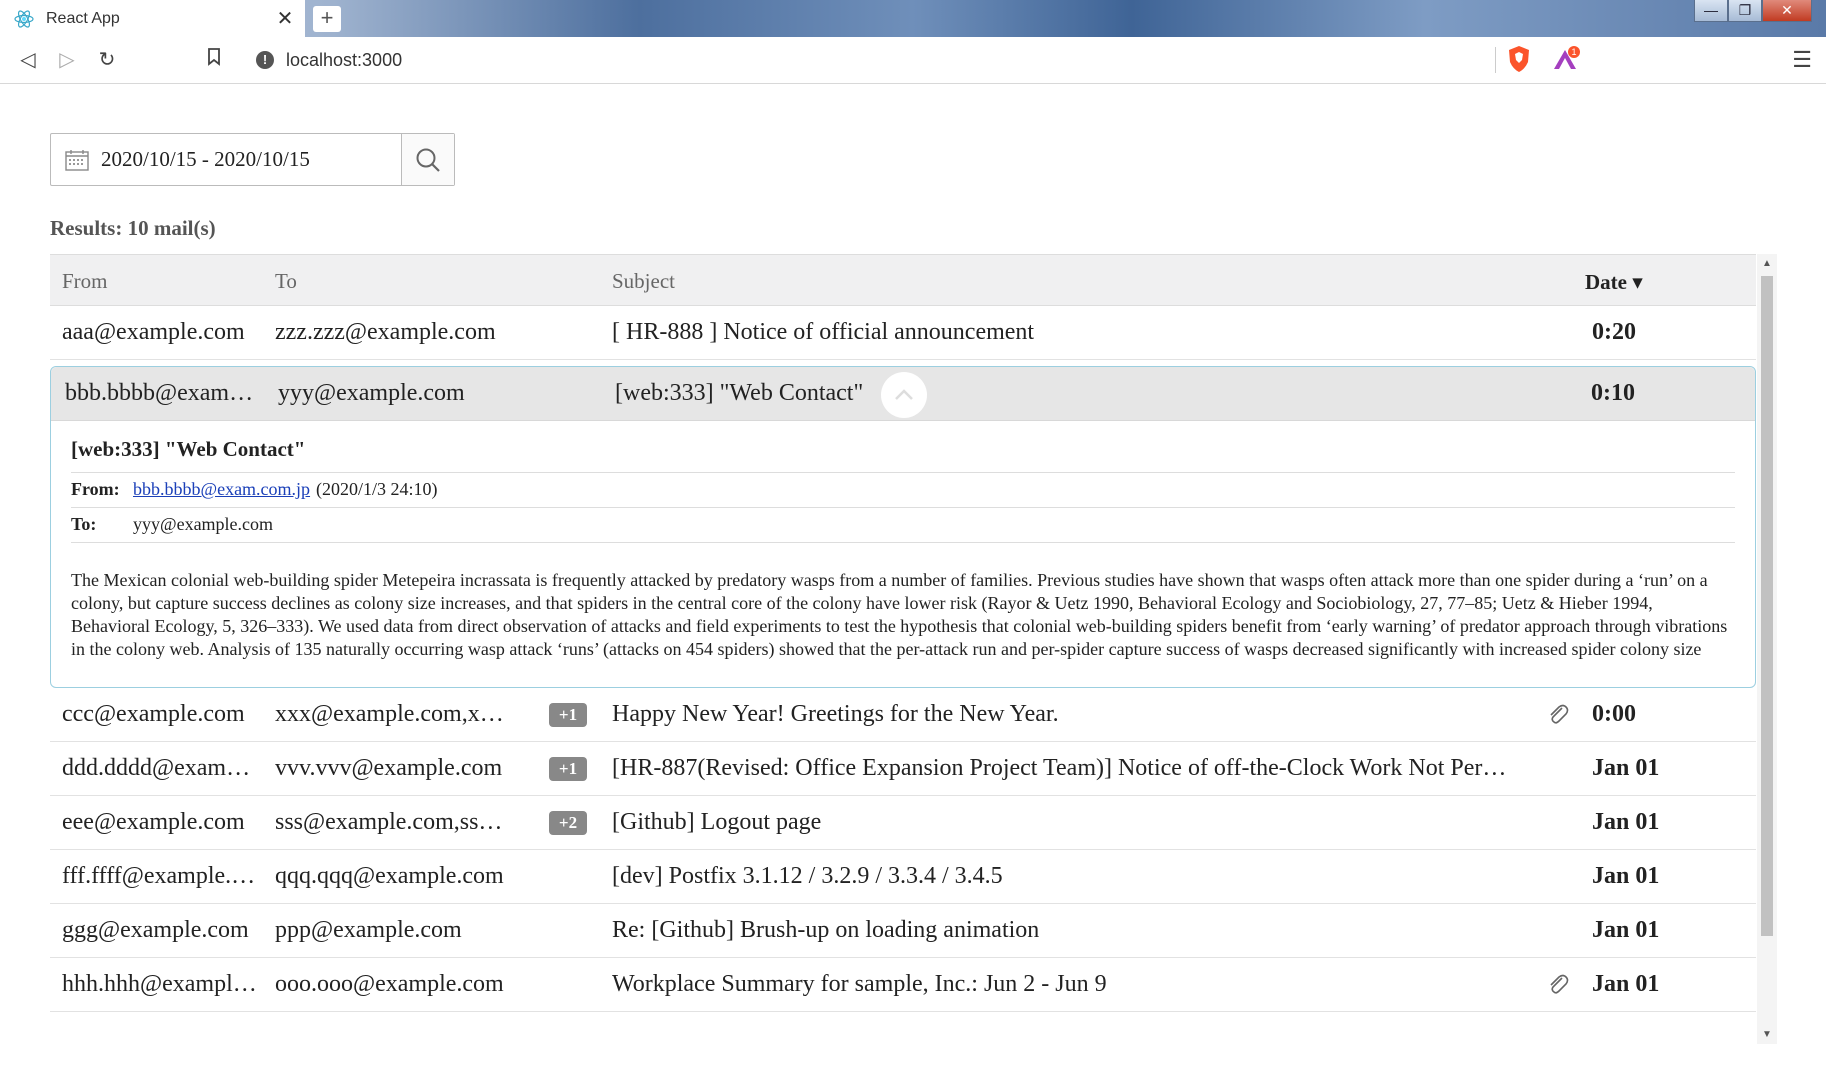  Describe the element at coordinates (717, 822) in the screenshot. I see `row-subject: [Github] Logout page` at that location.